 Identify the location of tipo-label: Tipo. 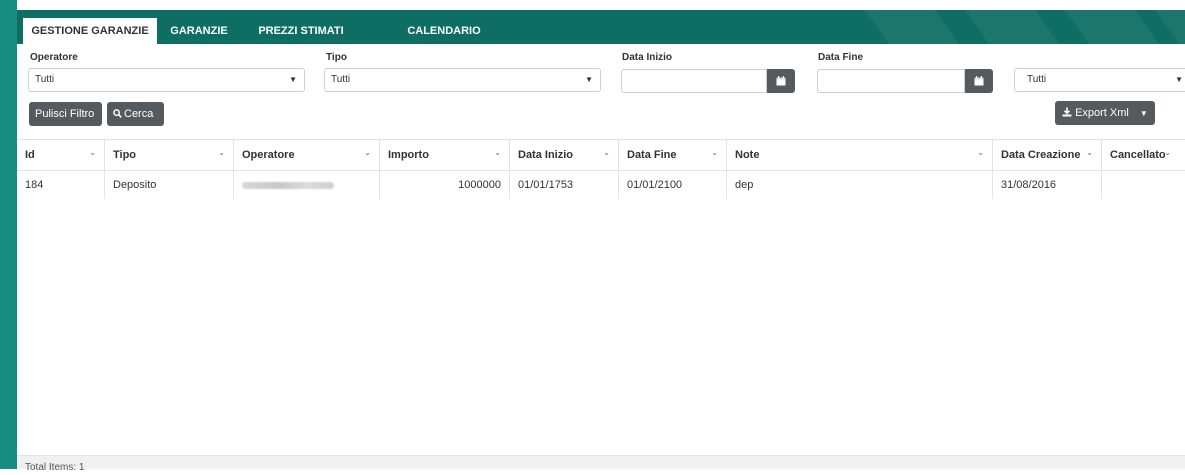
(336, 57).